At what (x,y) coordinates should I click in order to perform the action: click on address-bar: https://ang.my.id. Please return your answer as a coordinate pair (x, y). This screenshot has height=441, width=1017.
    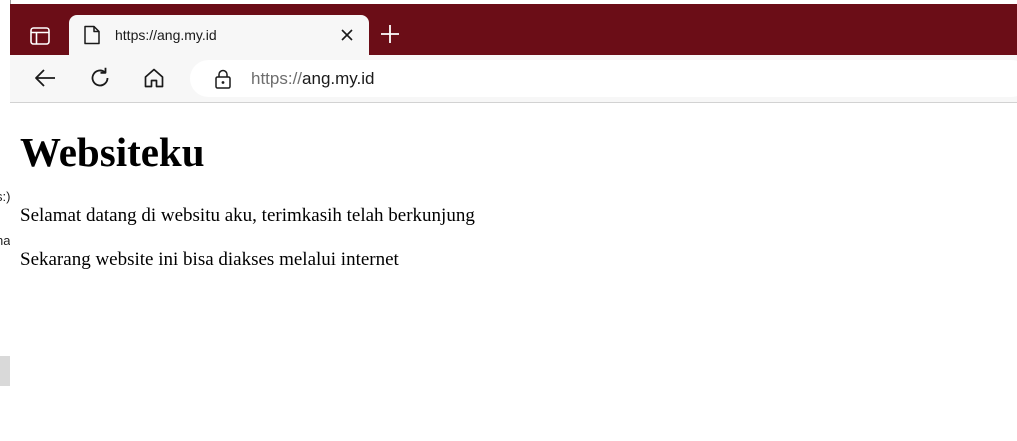
    Looking at the image, I should click on (603, 78).